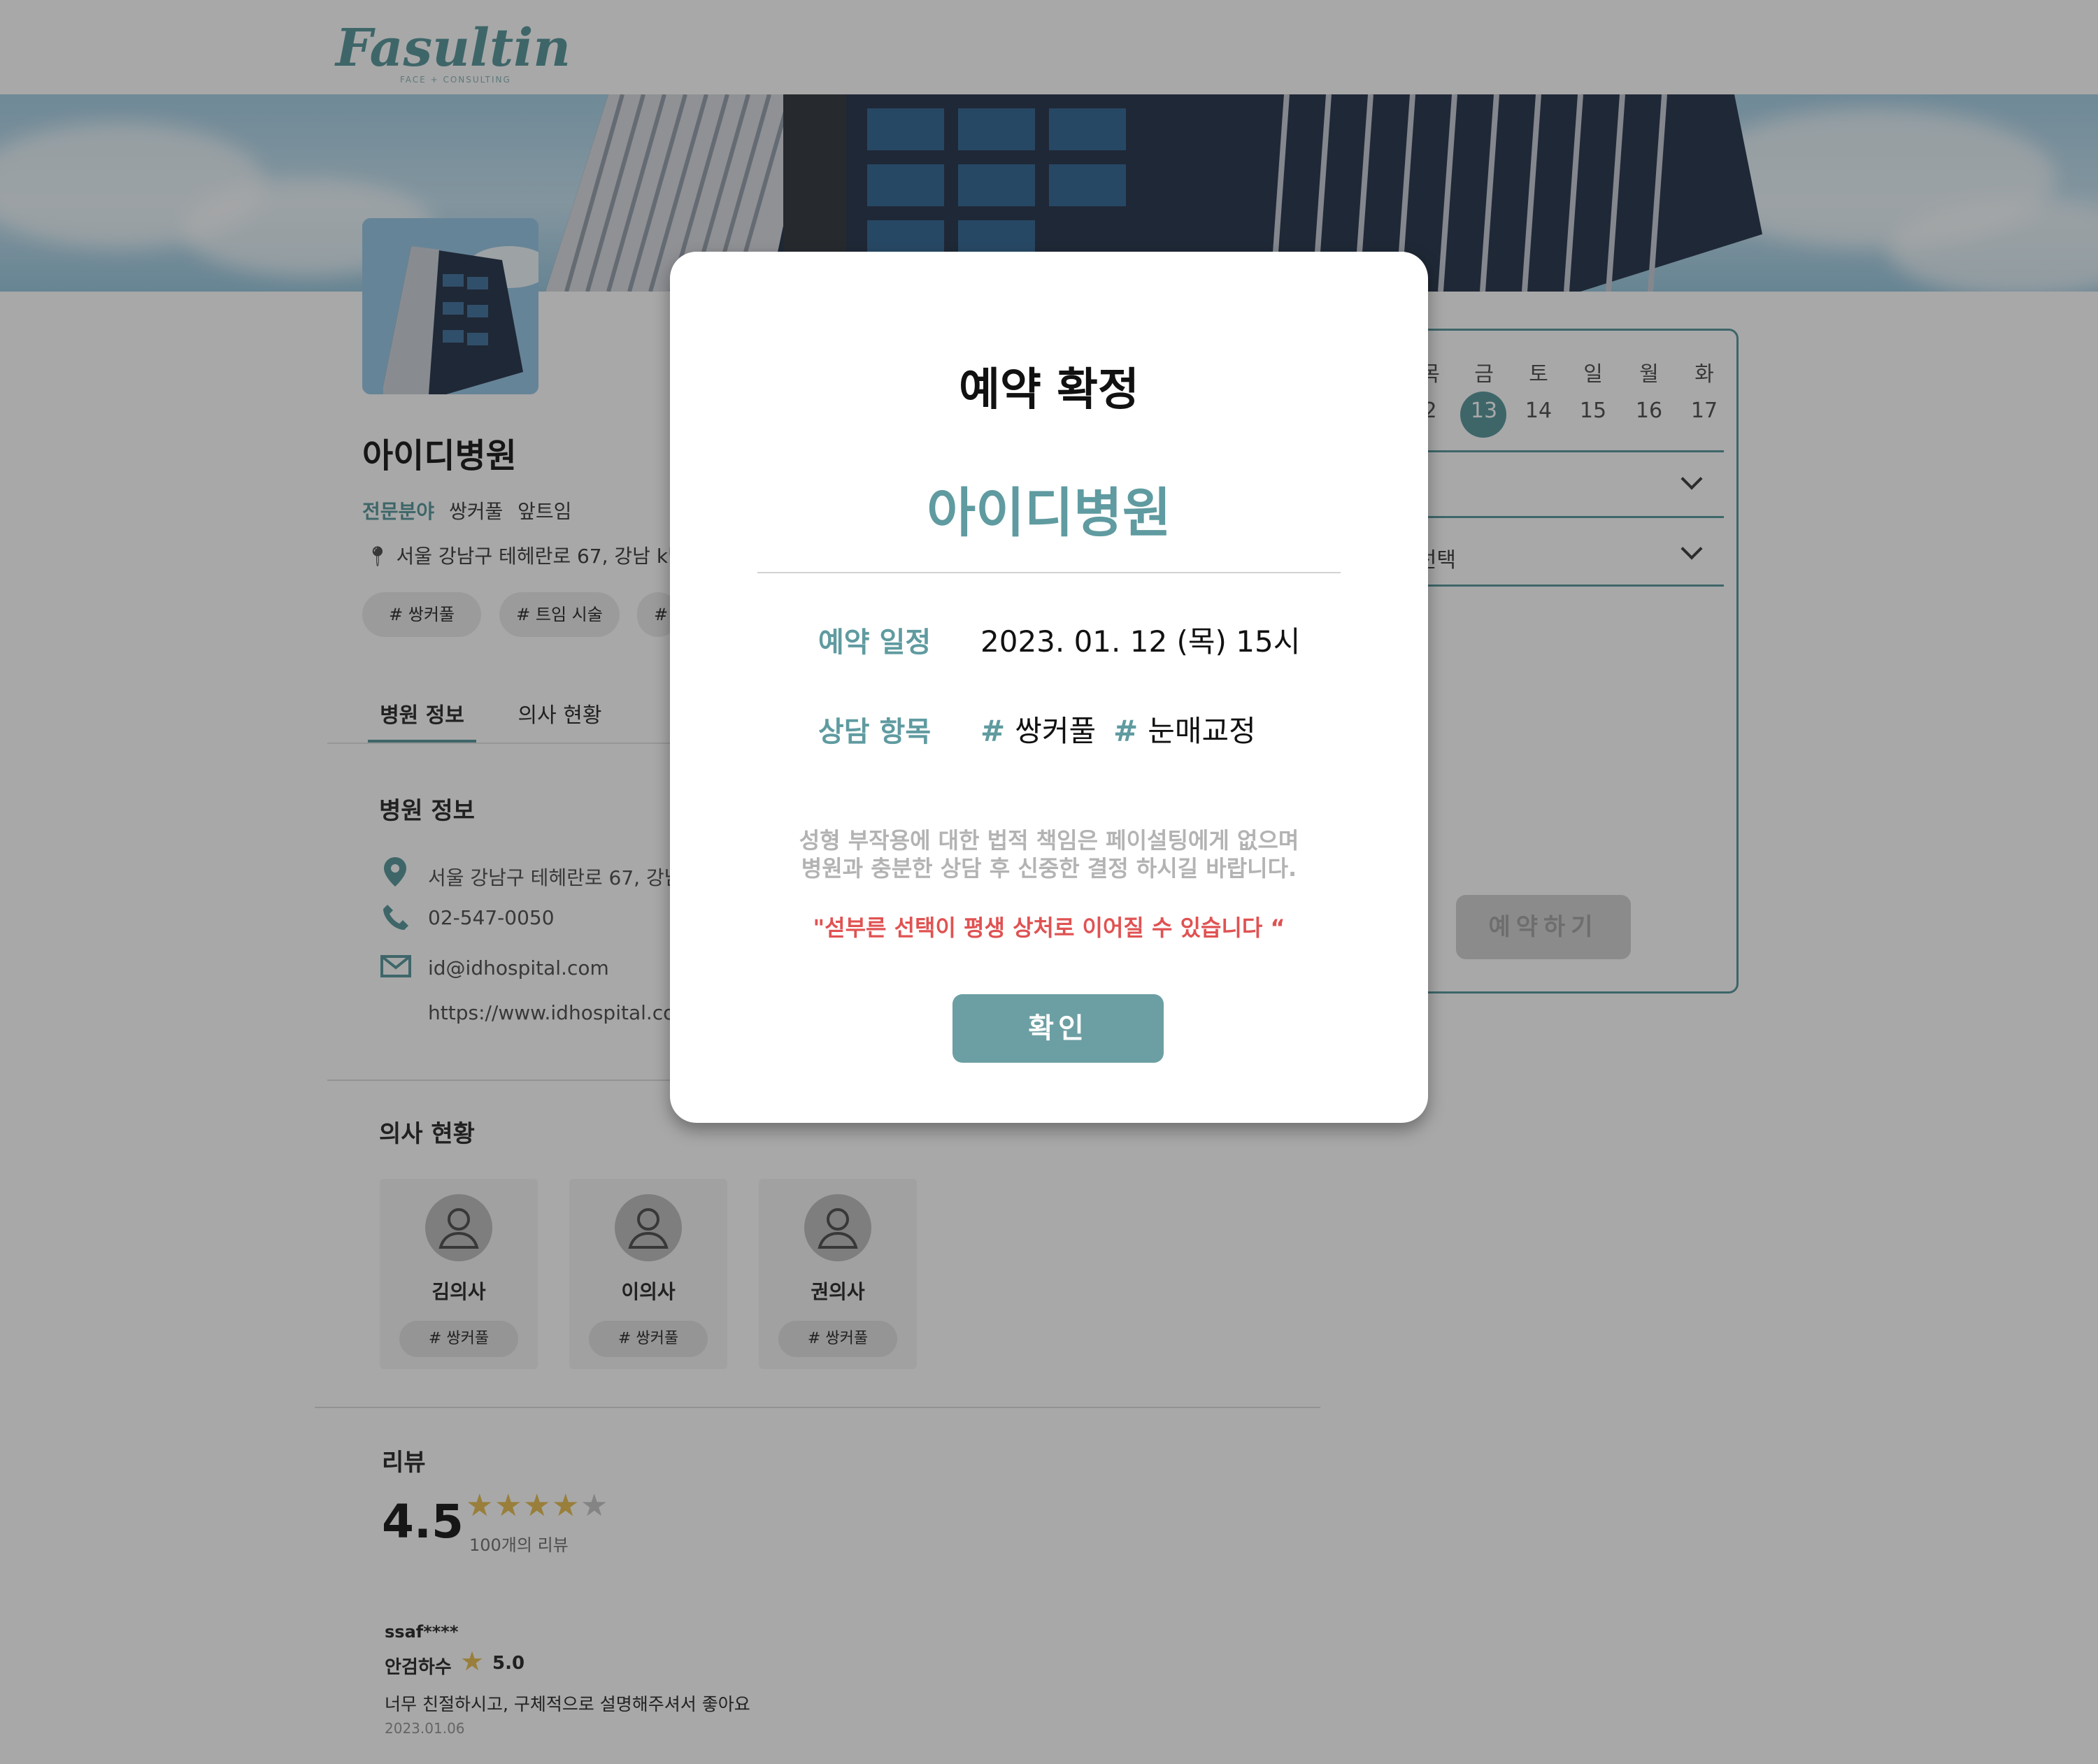 The height and width of the screenshot is (1764, 2098). Describe the element at coordinates (1202, 731) in the screenshot. I see `consult-item-text: 눈매교정` at that location.